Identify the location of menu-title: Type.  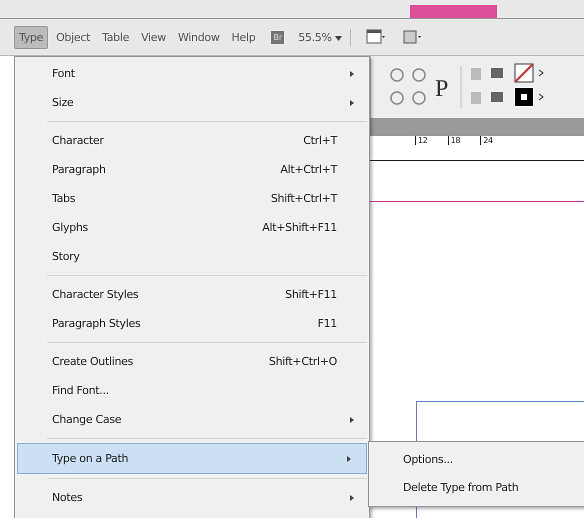
(31, 37).